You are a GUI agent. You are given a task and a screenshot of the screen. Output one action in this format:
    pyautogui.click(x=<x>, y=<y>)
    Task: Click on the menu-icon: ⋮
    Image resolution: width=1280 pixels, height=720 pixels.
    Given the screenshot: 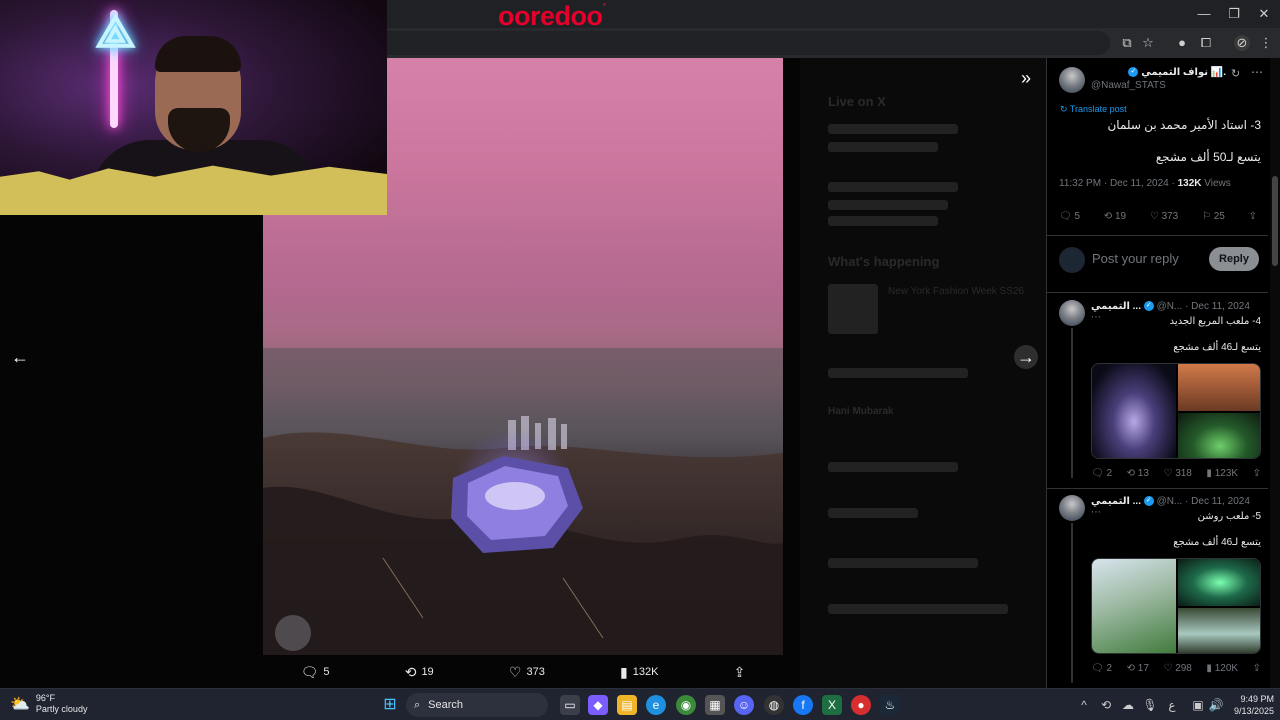 What is the action you would take?
    pyautogui.click(x=1266, y=43)
    